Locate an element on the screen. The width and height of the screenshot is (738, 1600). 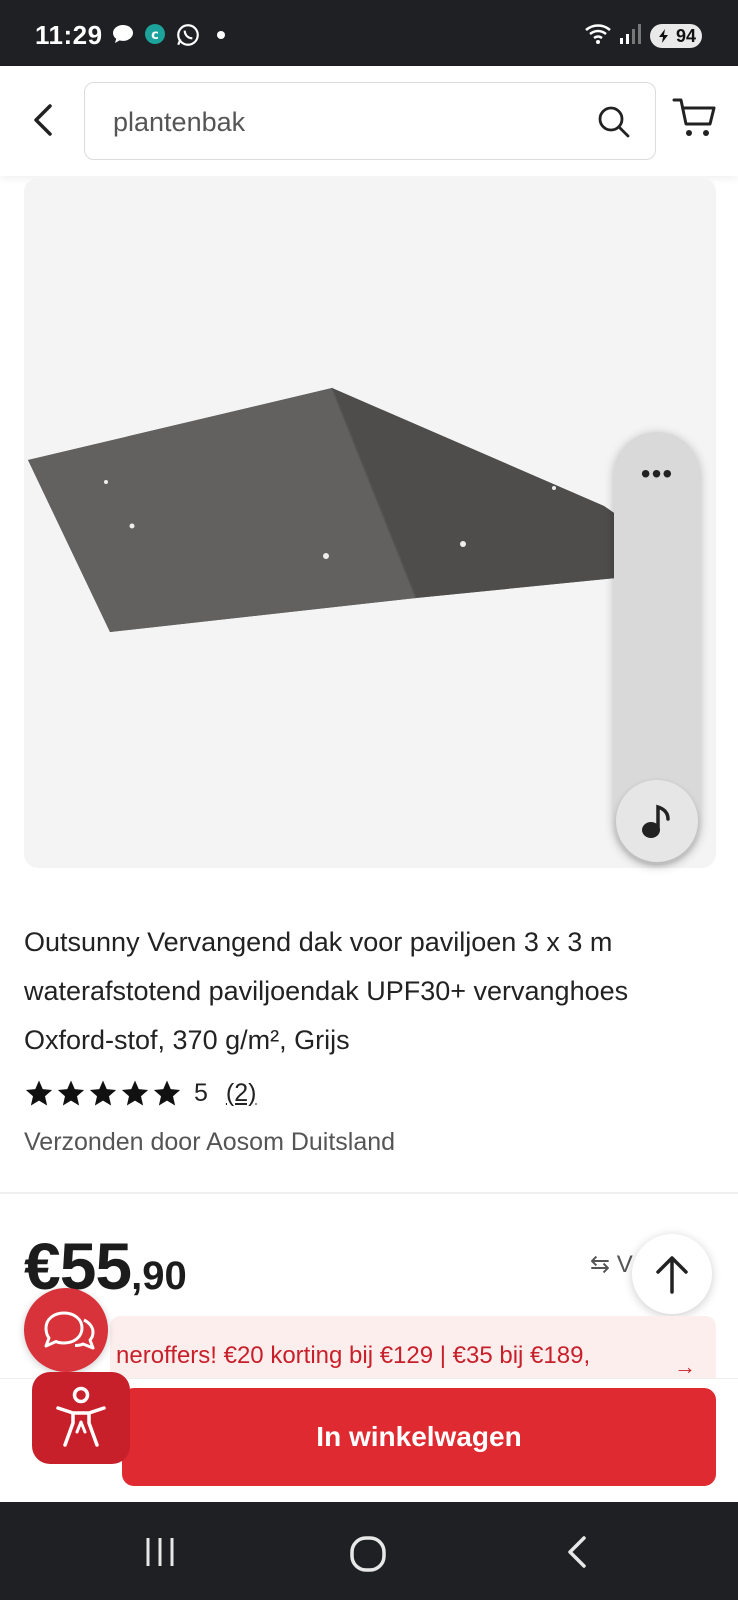
app-c-icon: c is located at coordinates (155, 34).